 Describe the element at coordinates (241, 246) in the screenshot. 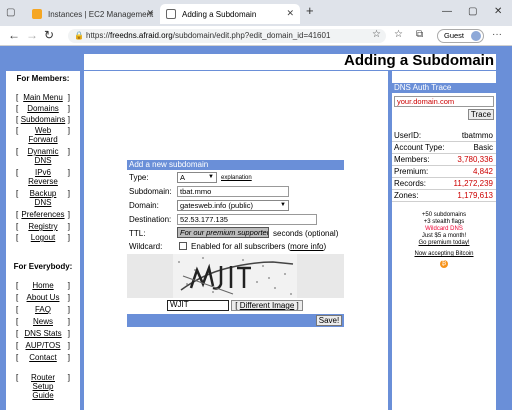

I see `wildcard-text: Enabled for all subscribers (` at that location.